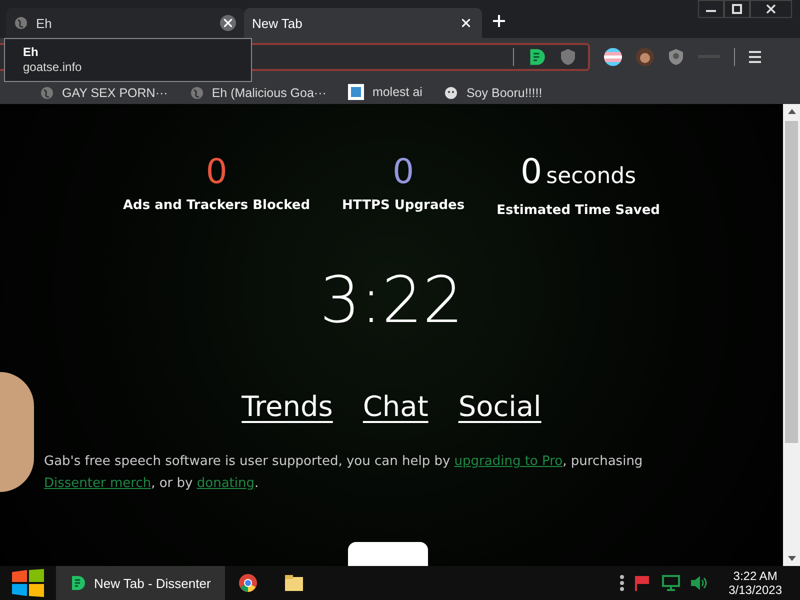 Image resolution: width=800 pixels, height=600 pixels. What do you see at coordinates (395, 406) in the screenshot?
I see `nav-link: Chat` at bounding box center [395, 406].